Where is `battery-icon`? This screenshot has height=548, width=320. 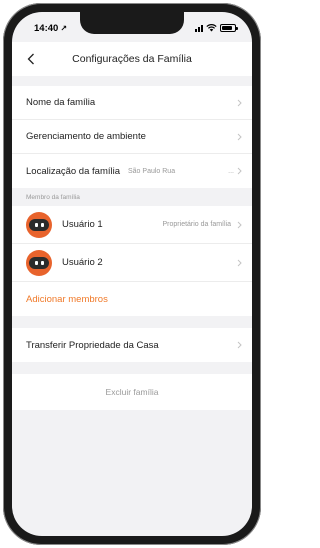
battery-icon is located at coordinates (229, 28).